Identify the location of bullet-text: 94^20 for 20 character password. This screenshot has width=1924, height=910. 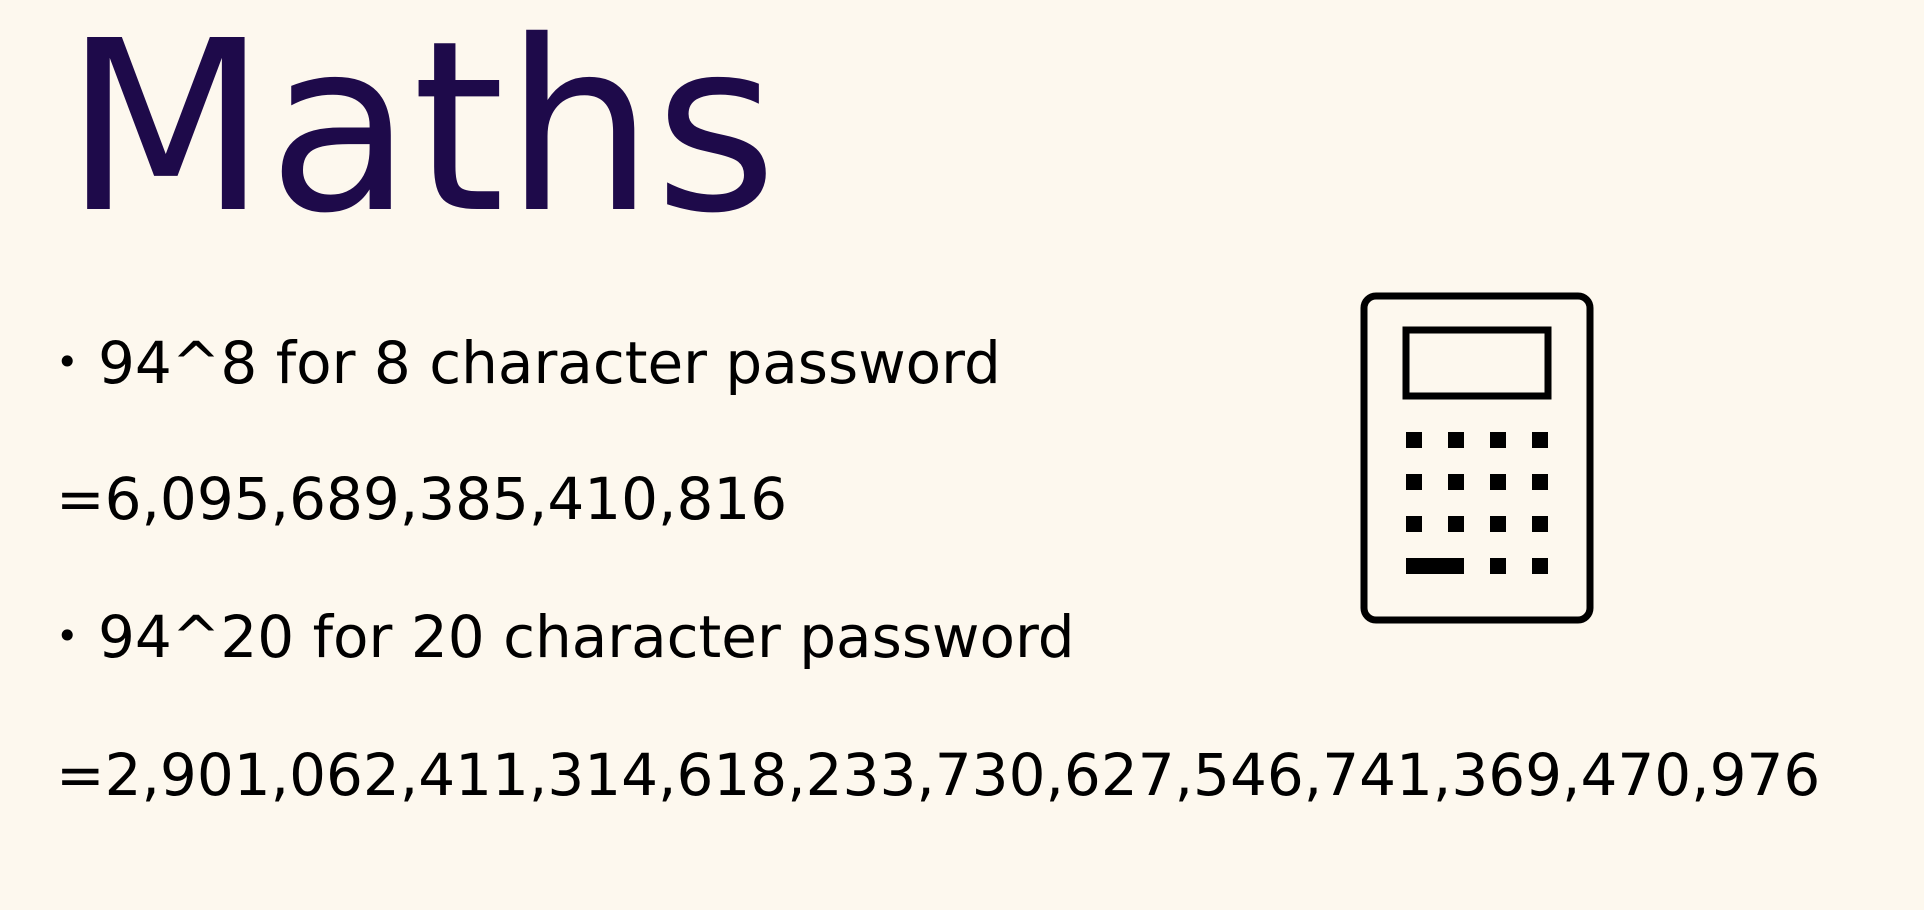
(586, 637).